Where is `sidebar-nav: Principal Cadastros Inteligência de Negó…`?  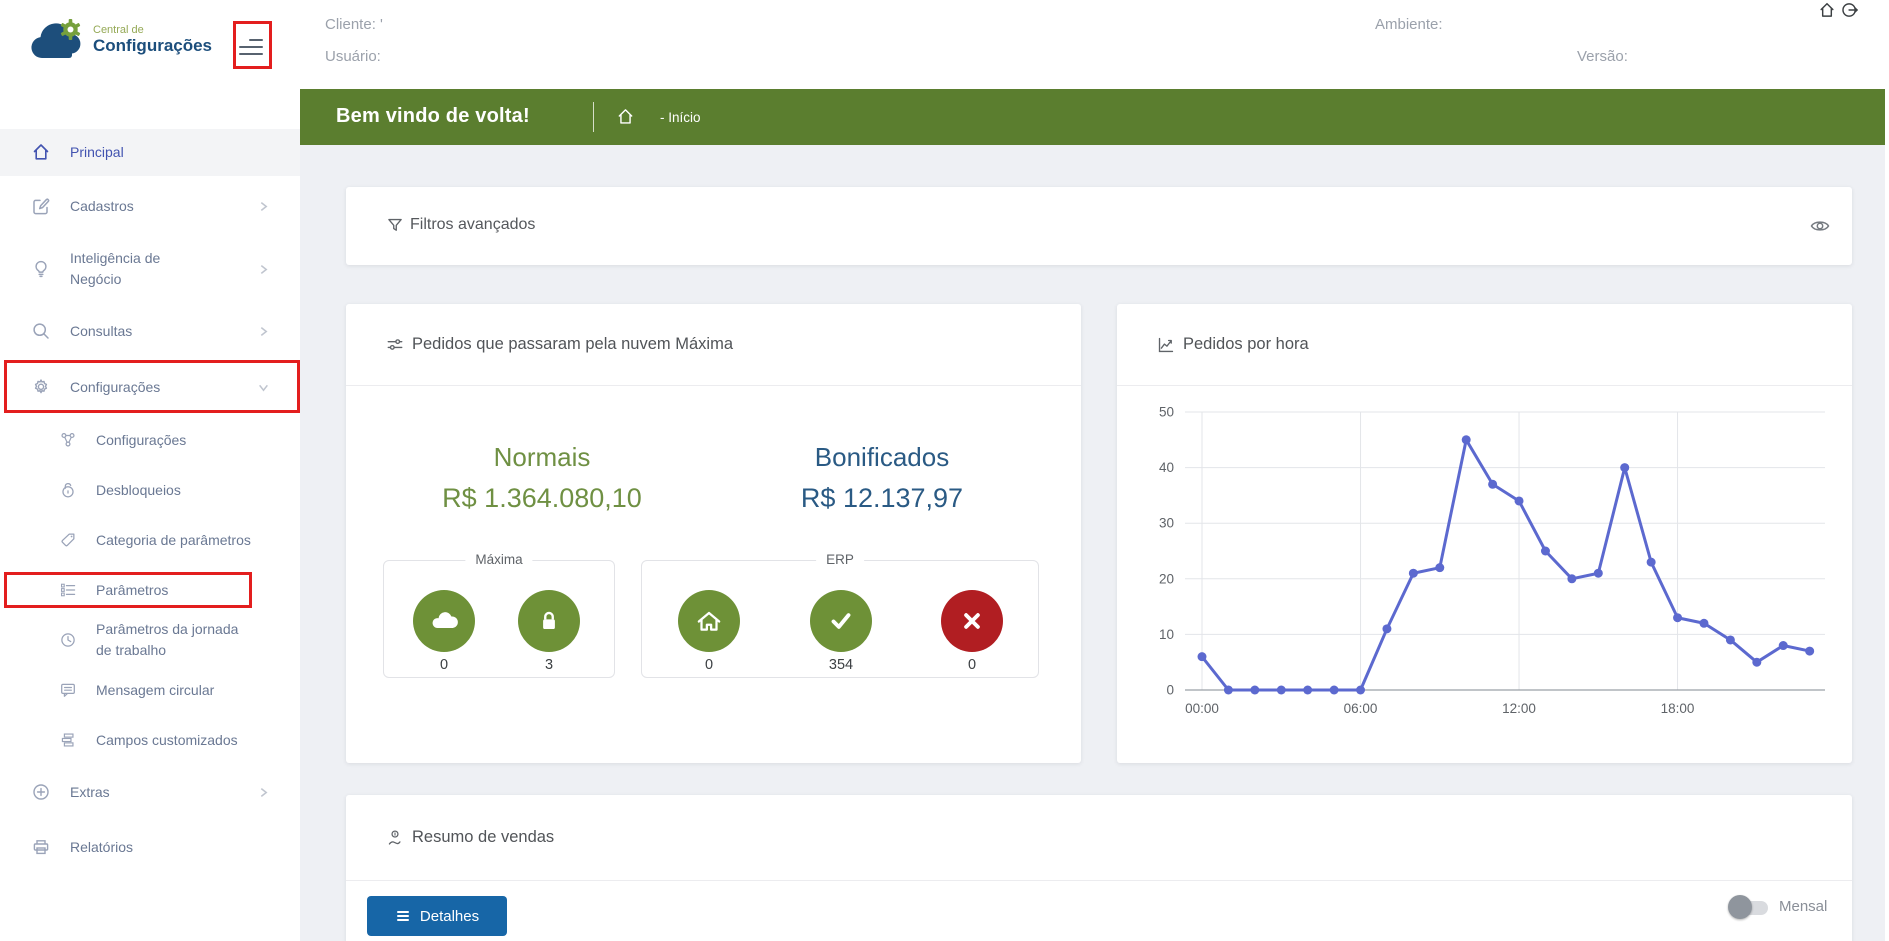
sidebar-nav: Principal Cadastros Inteligência de Negó… is located at coordinates (150, 515).